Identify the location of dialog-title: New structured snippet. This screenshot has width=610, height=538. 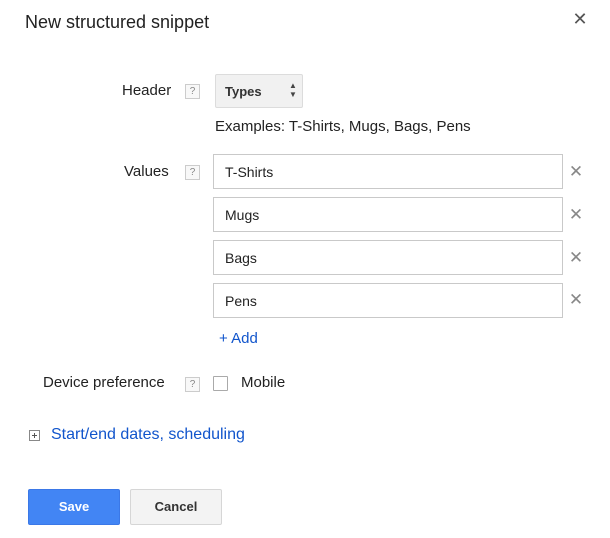
(117, 22).